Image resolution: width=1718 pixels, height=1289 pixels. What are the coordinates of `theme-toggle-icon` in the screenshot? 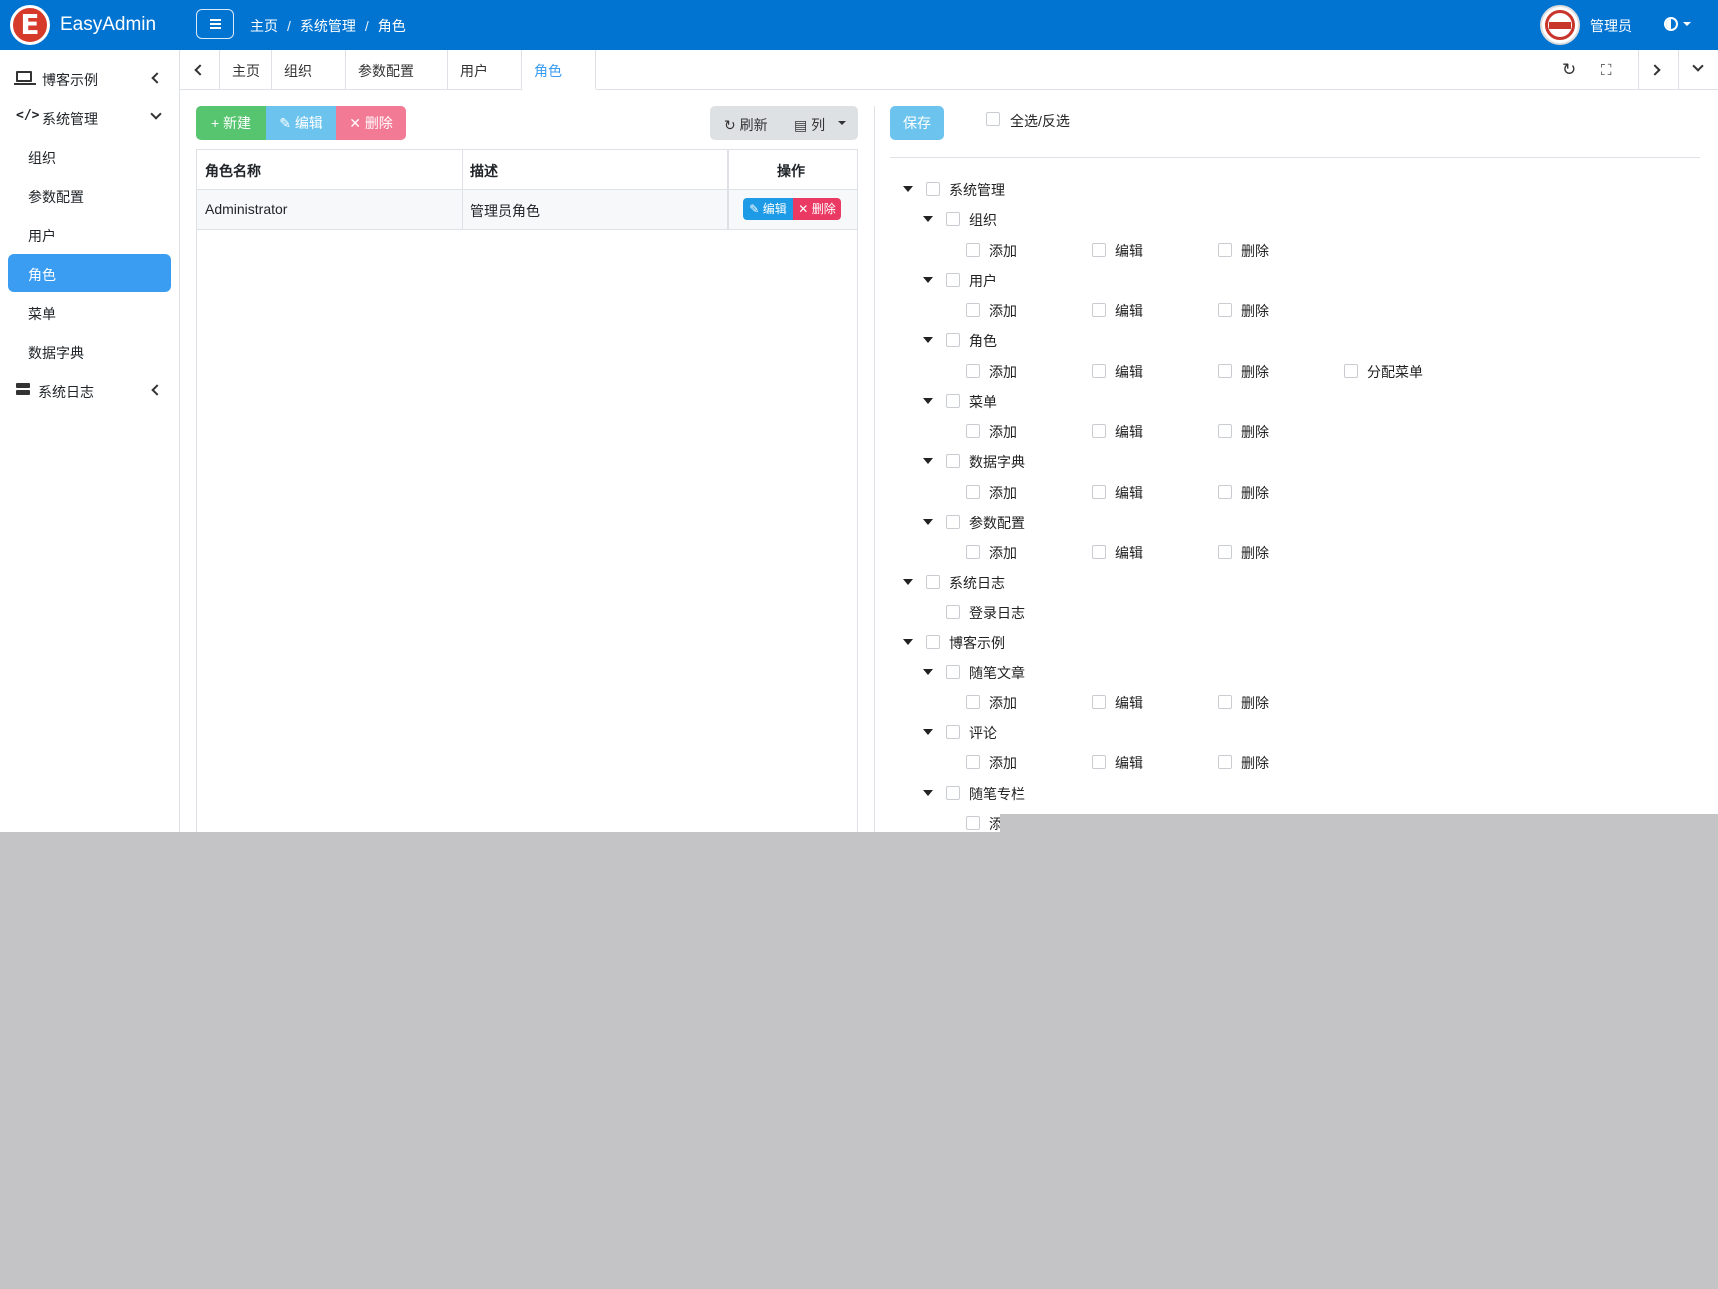 It's located at (1671, 24).